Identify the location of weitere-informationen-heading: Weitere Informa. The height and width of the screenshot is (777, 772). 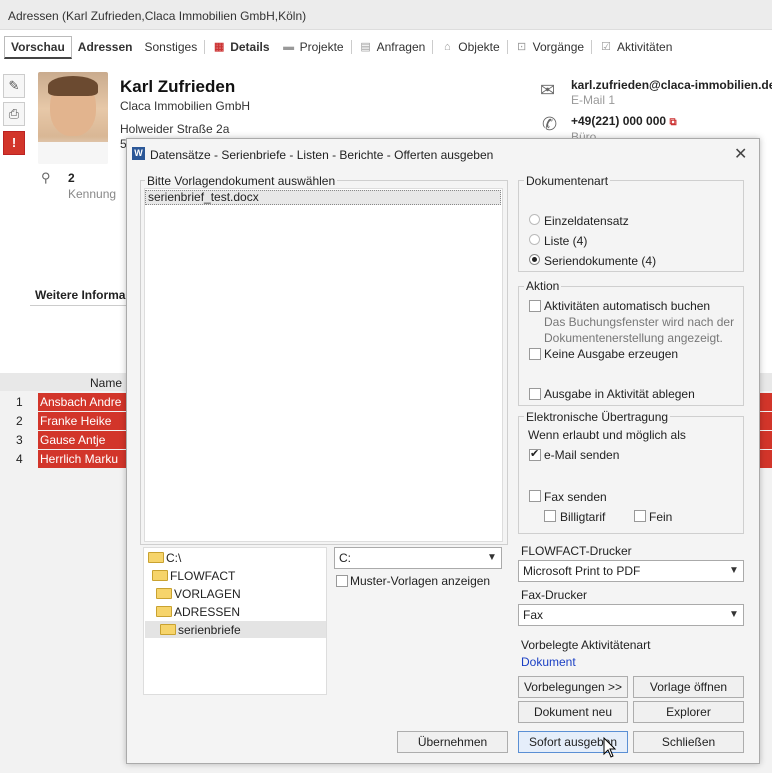
(80, 295).